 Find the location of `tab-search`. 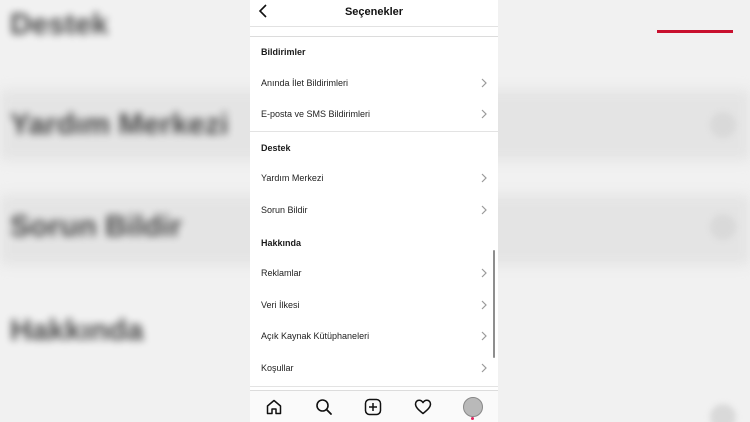

tab-search is located at coordinates (325, 408).